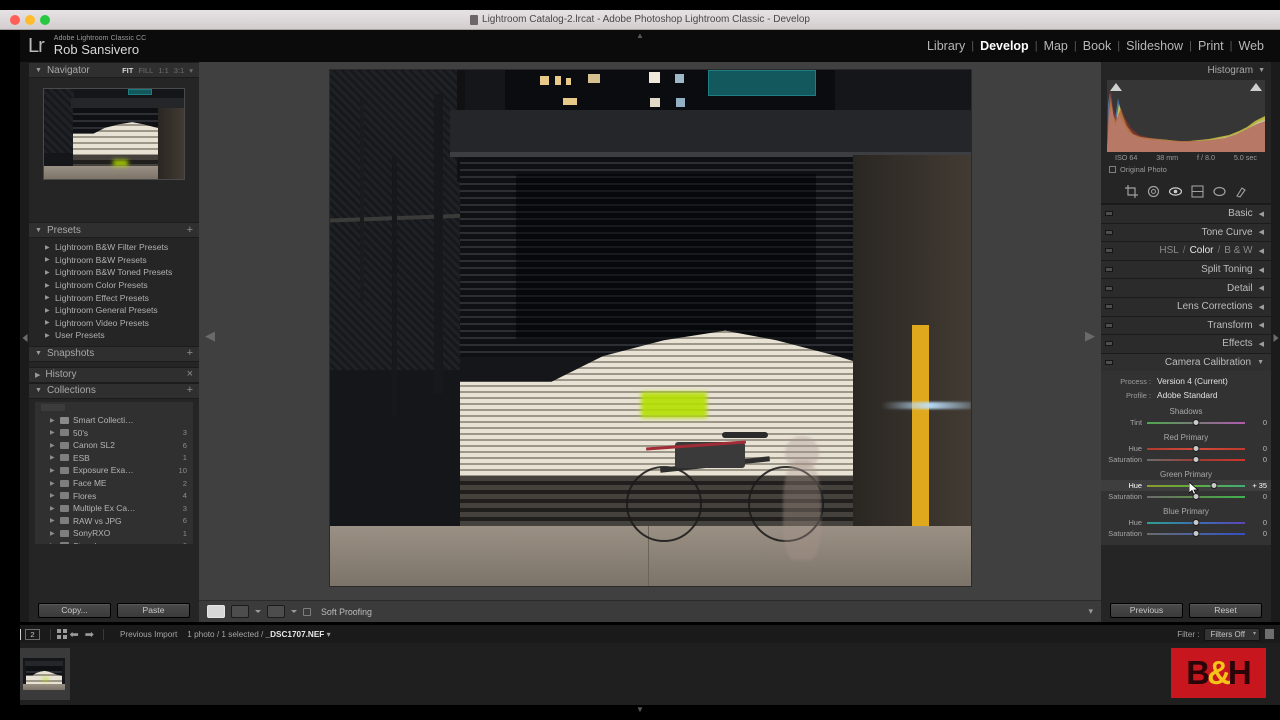  I want to click on section-lens-corrections: Lens Corrections ◀, so click(1186, 306).